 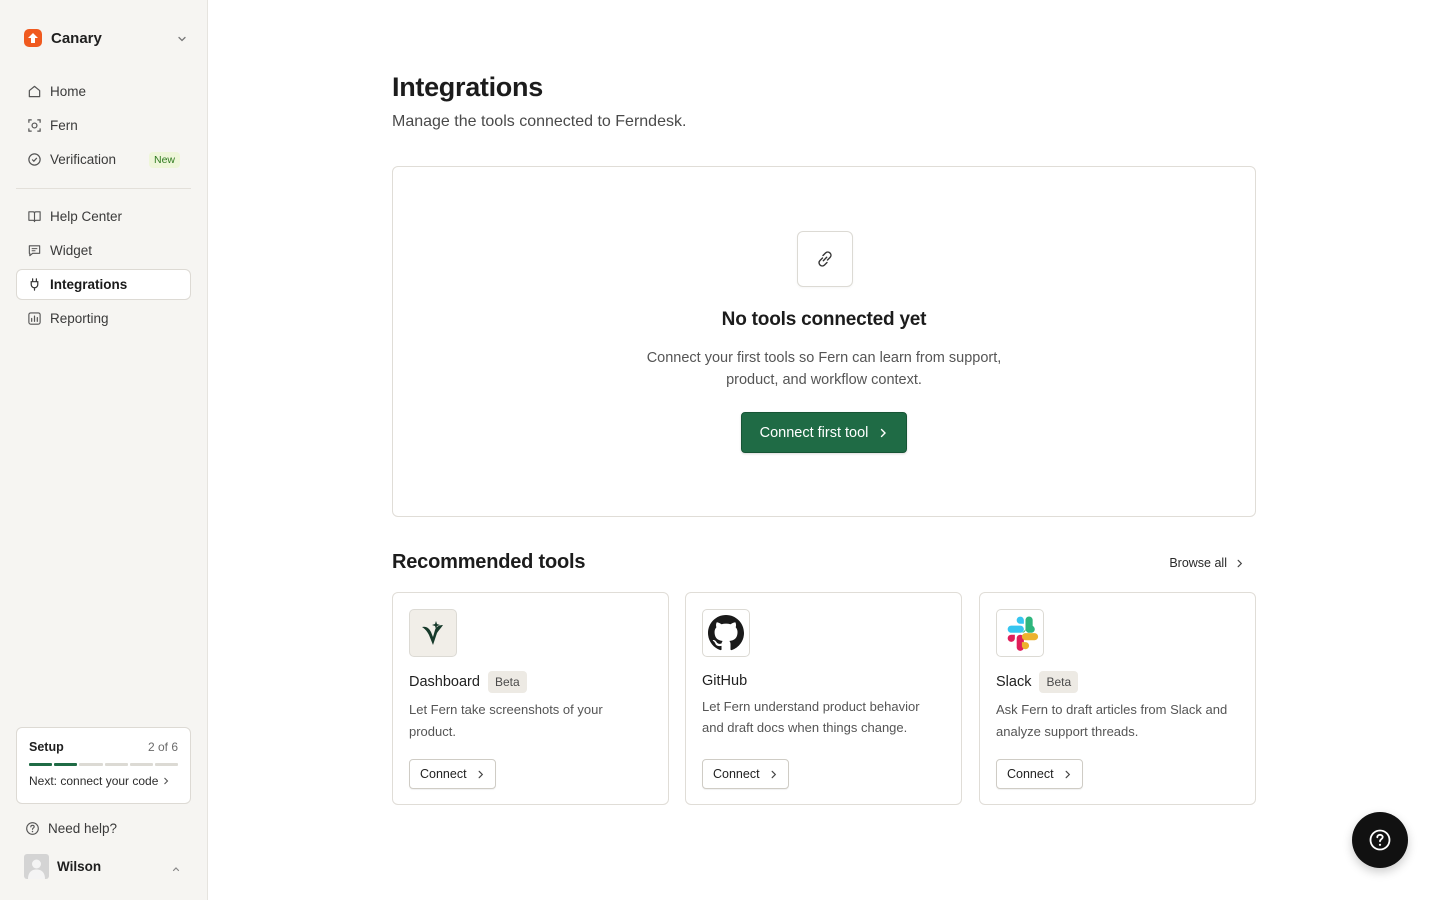 What do you see at coordinates (34, 251) in the screenshot?
I see `chat-bubble-icon` at bounding box center [34, 251].